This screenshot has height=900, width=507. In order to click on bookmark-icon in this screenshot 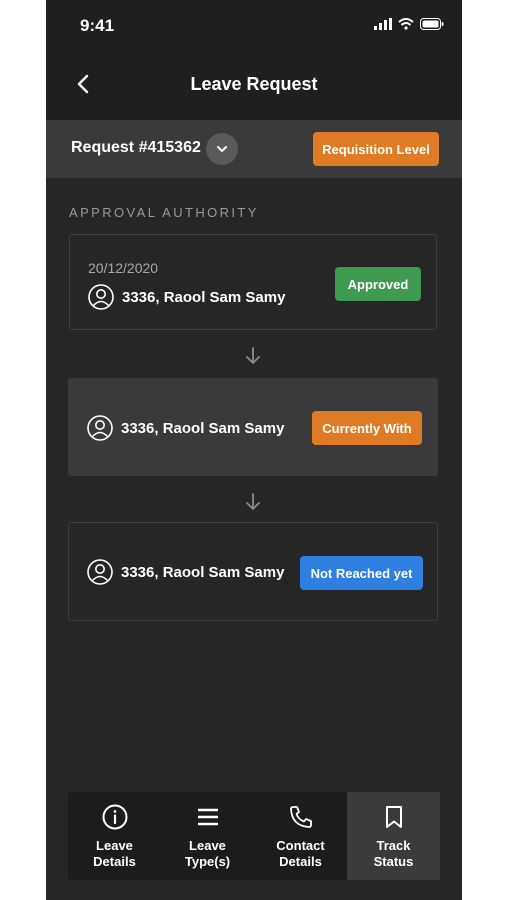, I will do `click(393, 817)`.